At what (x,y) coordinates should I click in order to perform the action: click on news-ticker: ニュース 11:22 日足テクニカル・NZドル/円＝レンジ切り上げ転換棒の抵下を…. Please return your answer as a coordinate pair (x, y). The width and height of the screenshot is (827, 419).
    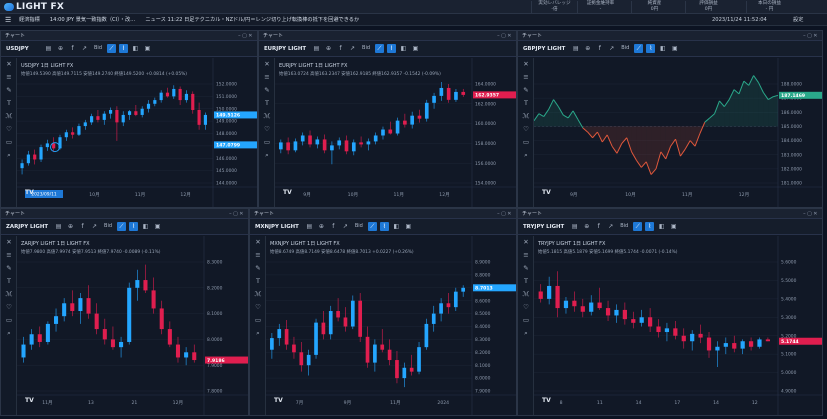
    Looking at the image, I should click on (252, 19).